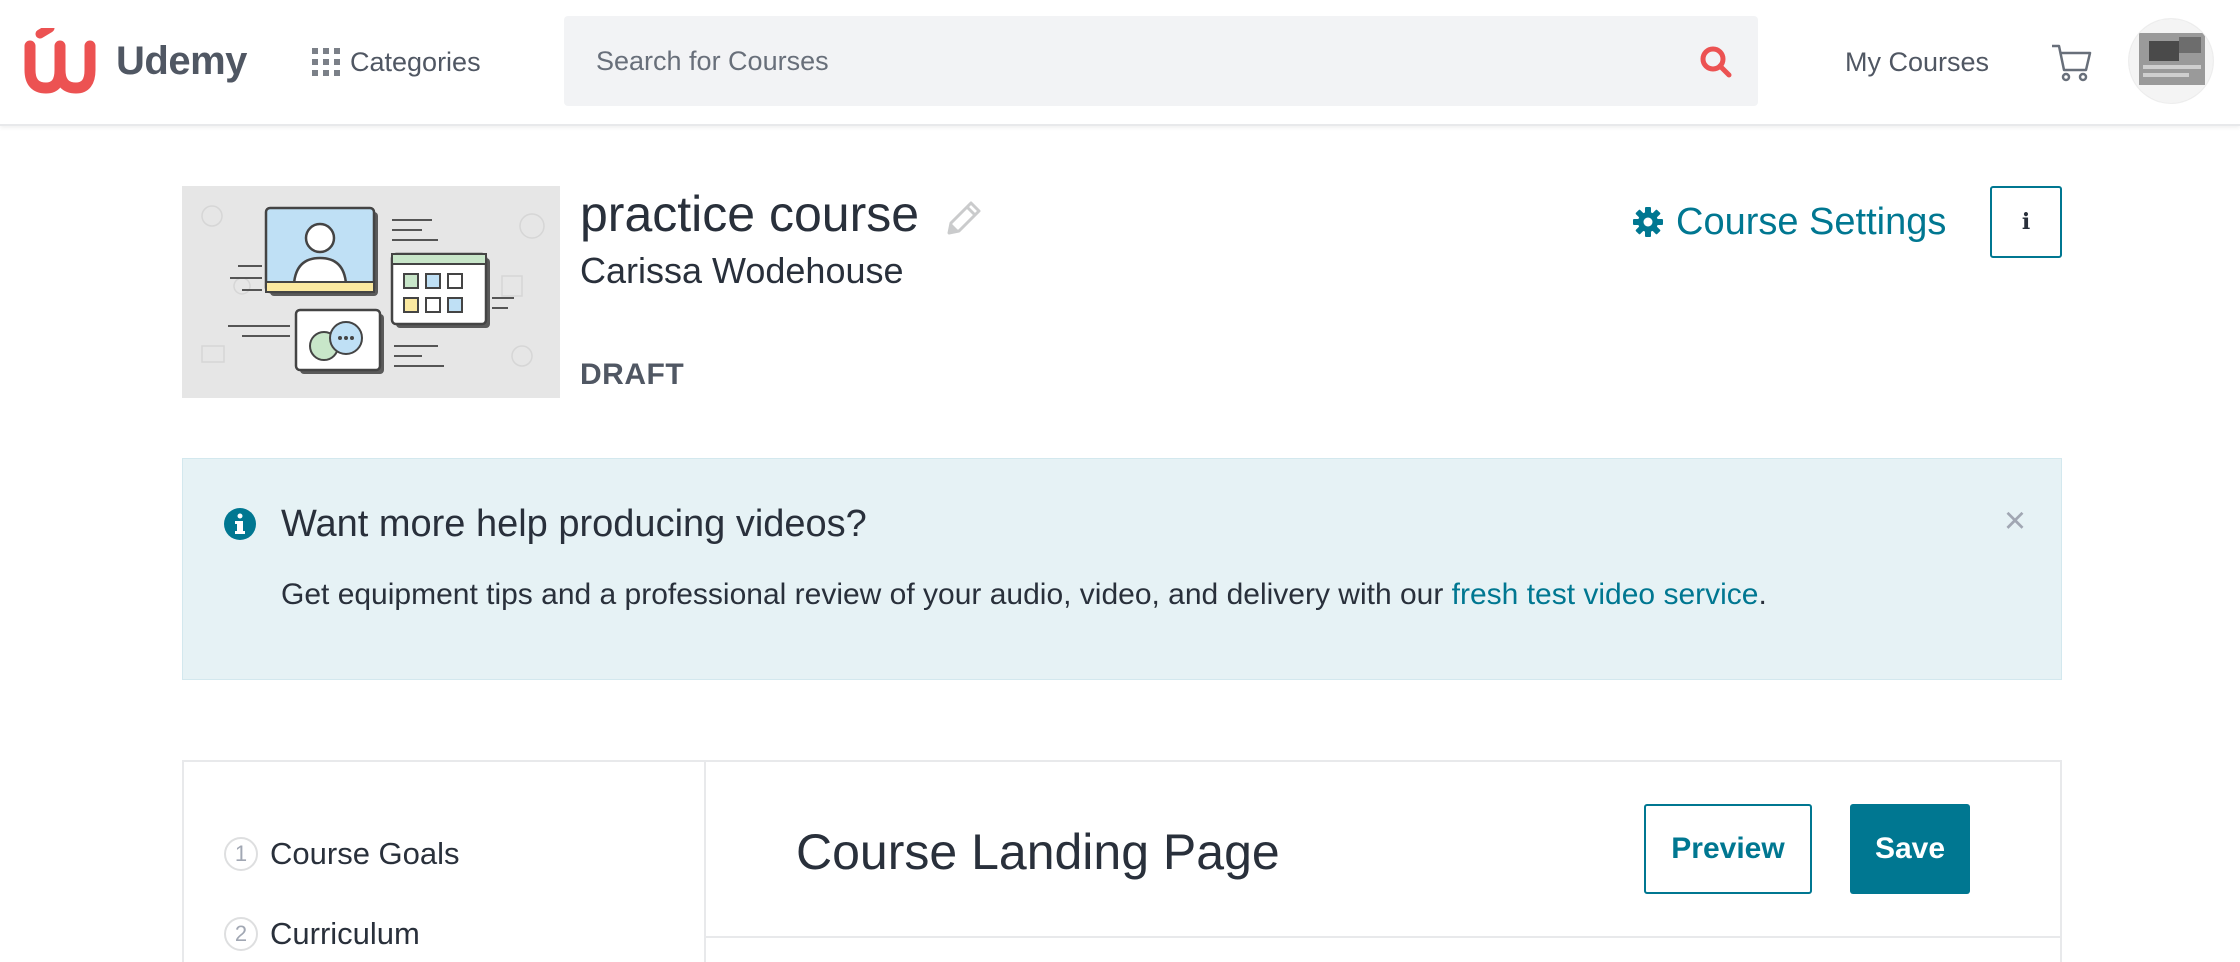 The height and width of the screenshot is (962, 2240). What do you see at coordinates (345, 933) in the screenshot?
I see `sidebar-item-label: Curriculum` at bounding box center [345, 933].